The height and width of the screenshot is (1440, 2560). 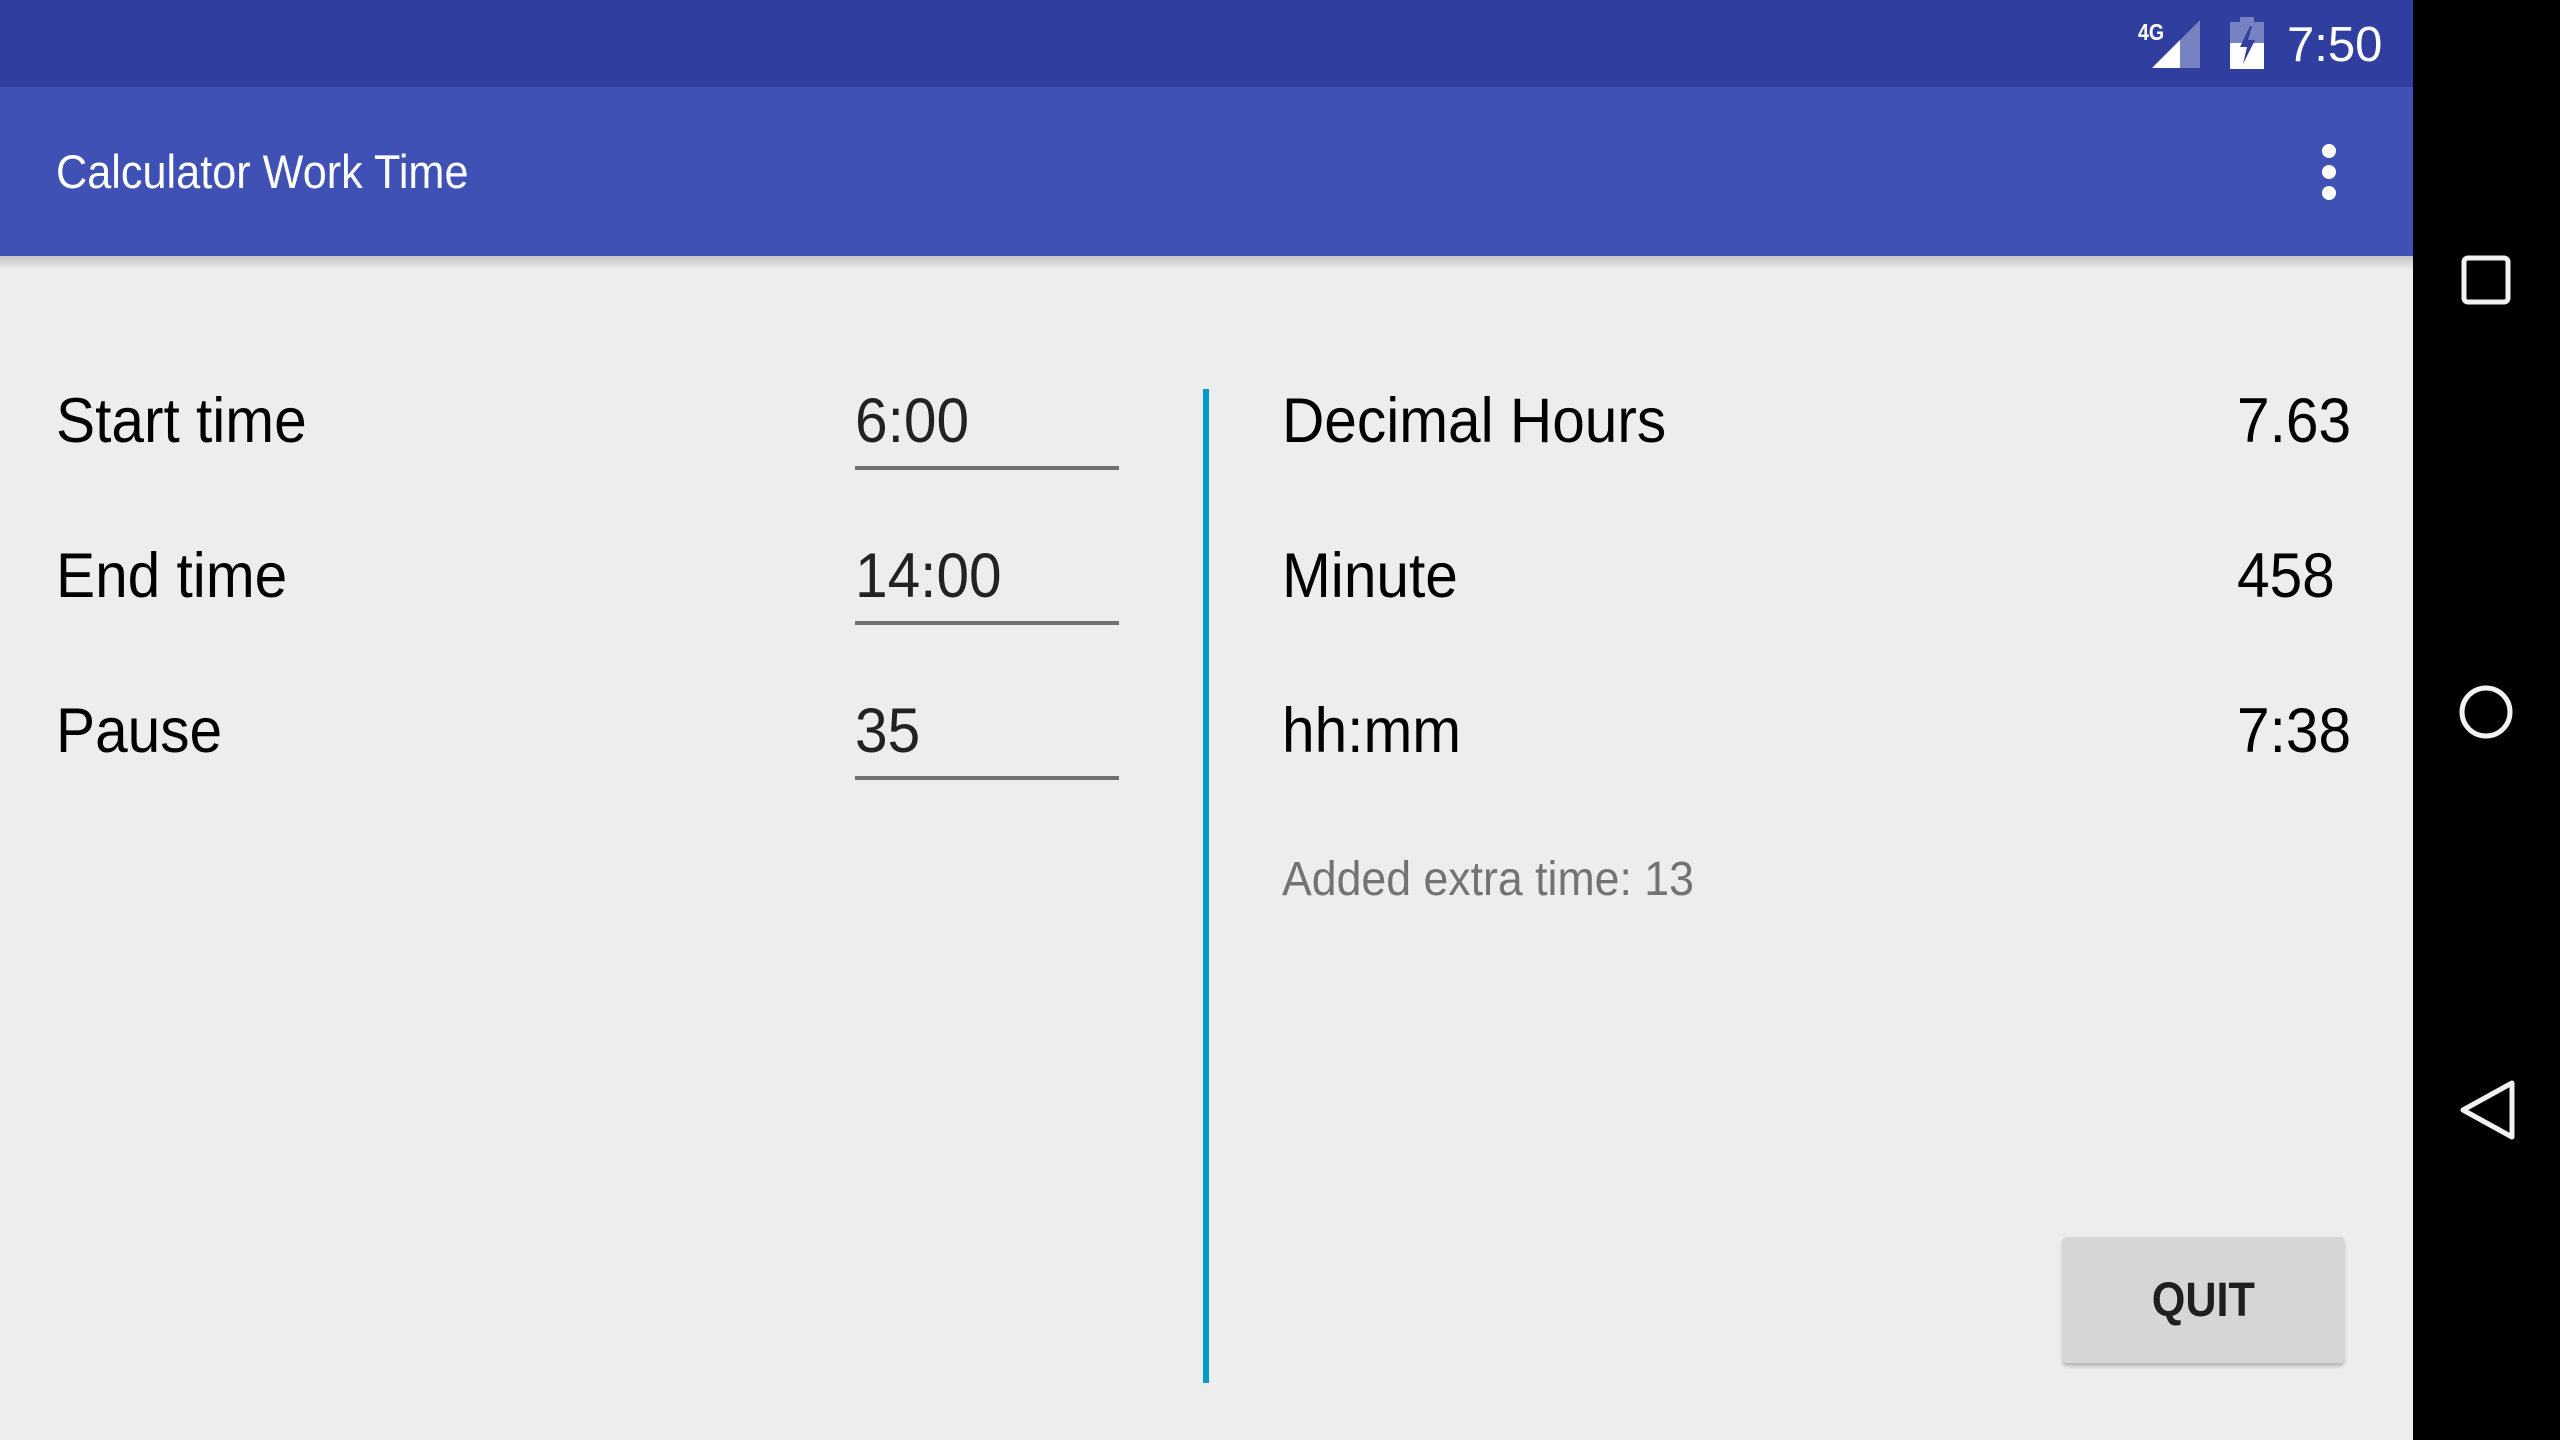 I want to click on battery-charging-icon, so click(x=2247, y=43).